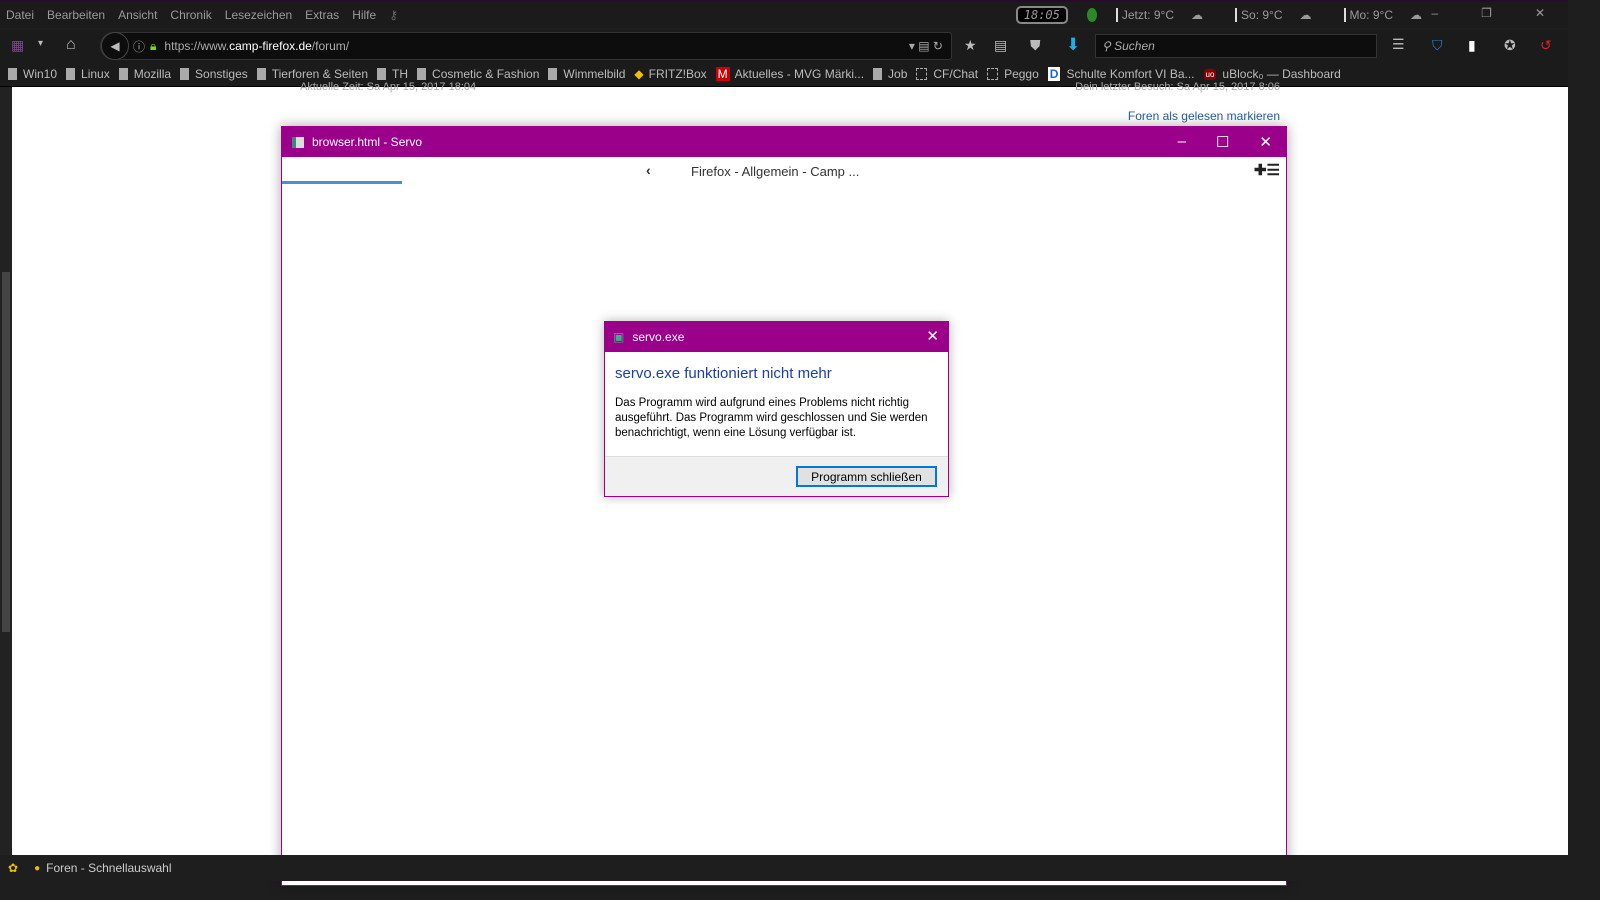 This screenshot has width=1600, height=900. I want to click on bookmark-job: Job, so click(890, 74).